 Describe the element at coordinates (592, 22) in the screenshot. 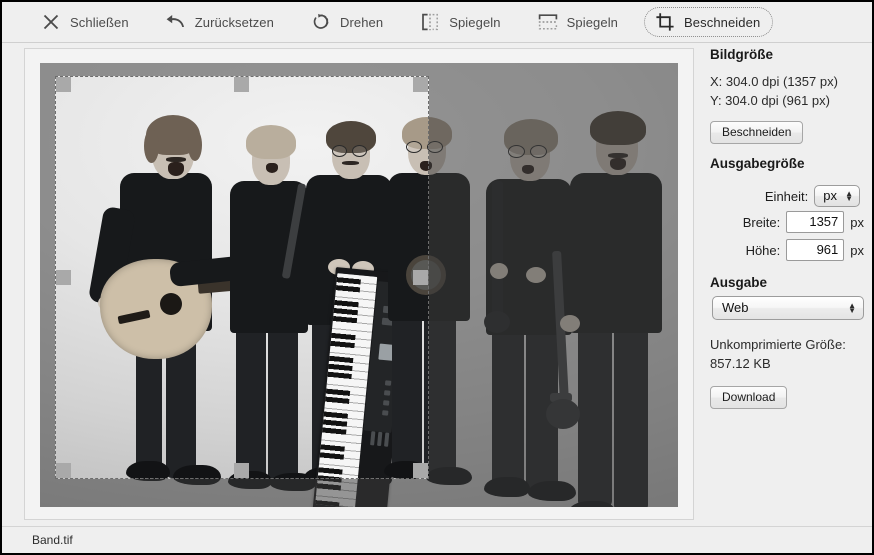

I see `toolbar-label-flip-vertical: Spiegeln` at that location.